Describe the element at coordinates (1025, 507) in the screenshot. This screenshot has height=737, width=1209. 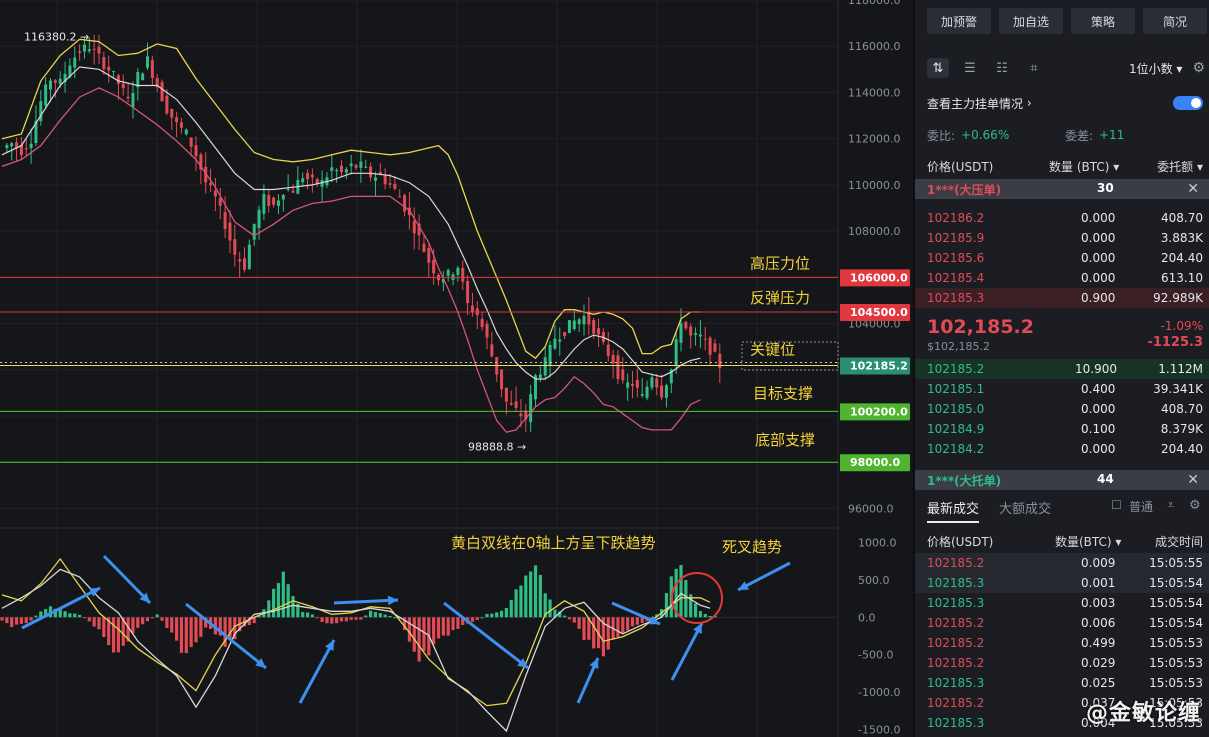
I see `tab-large-trades: 大额成交` at that location.